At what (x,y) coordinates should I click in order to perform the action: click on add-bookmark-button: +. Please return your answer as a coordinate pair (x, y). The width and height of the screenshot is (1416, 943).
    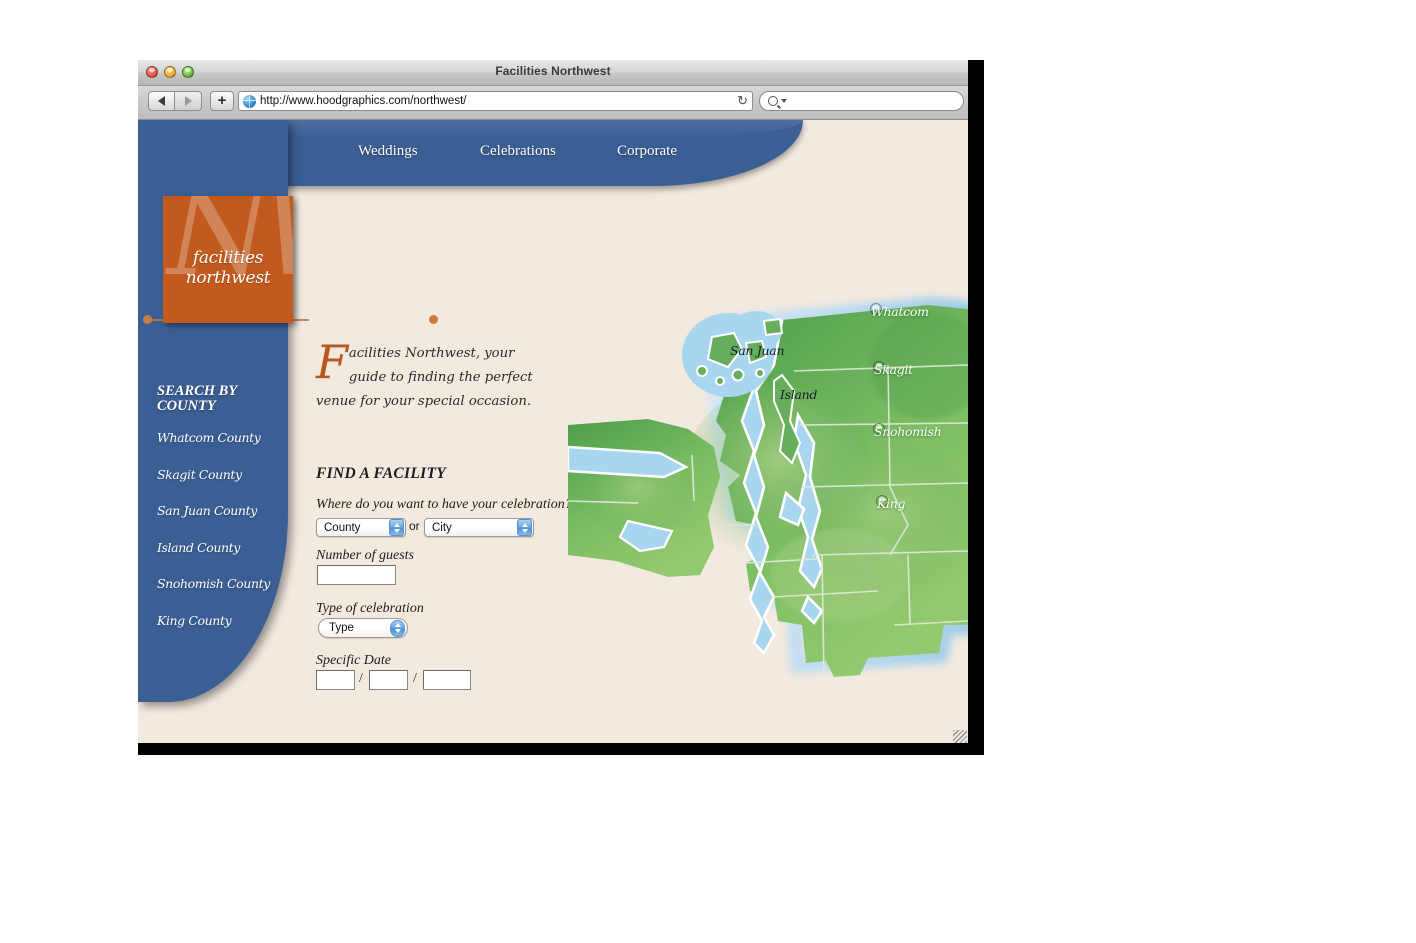
    Looking at the image, I should click on (222, 101).